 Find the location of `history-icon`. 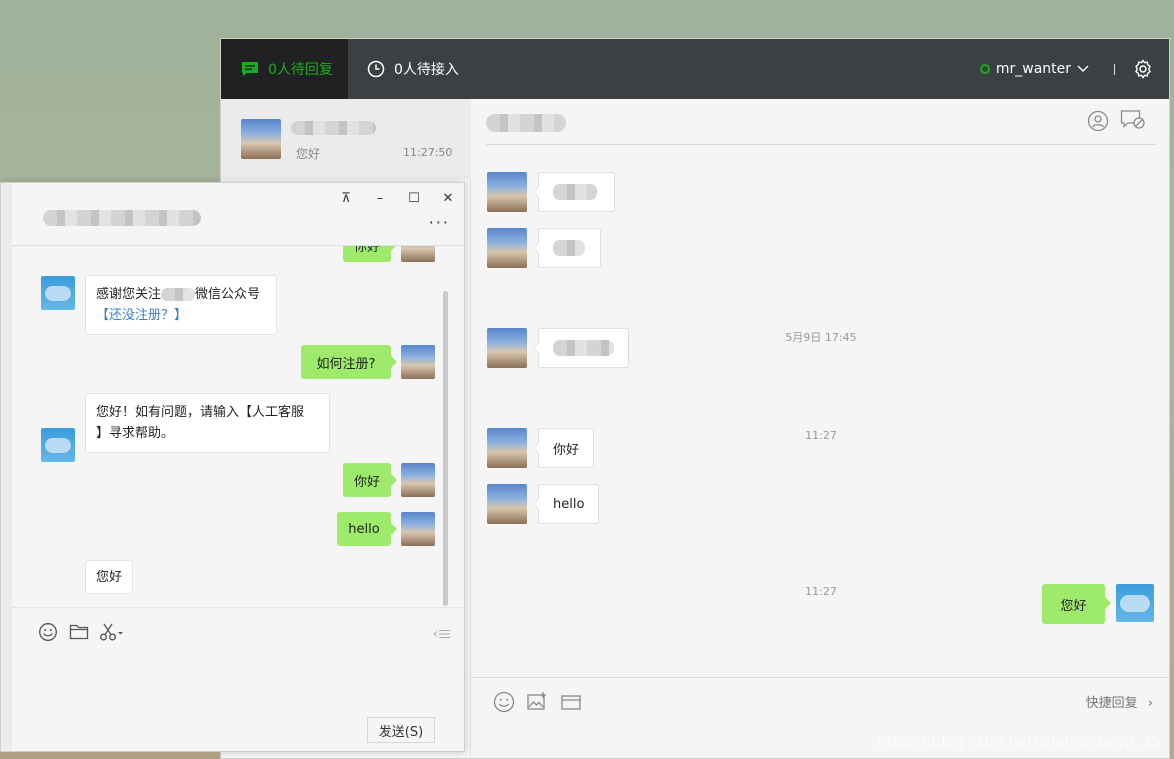

history-icon is located at coordinates (442, 634).